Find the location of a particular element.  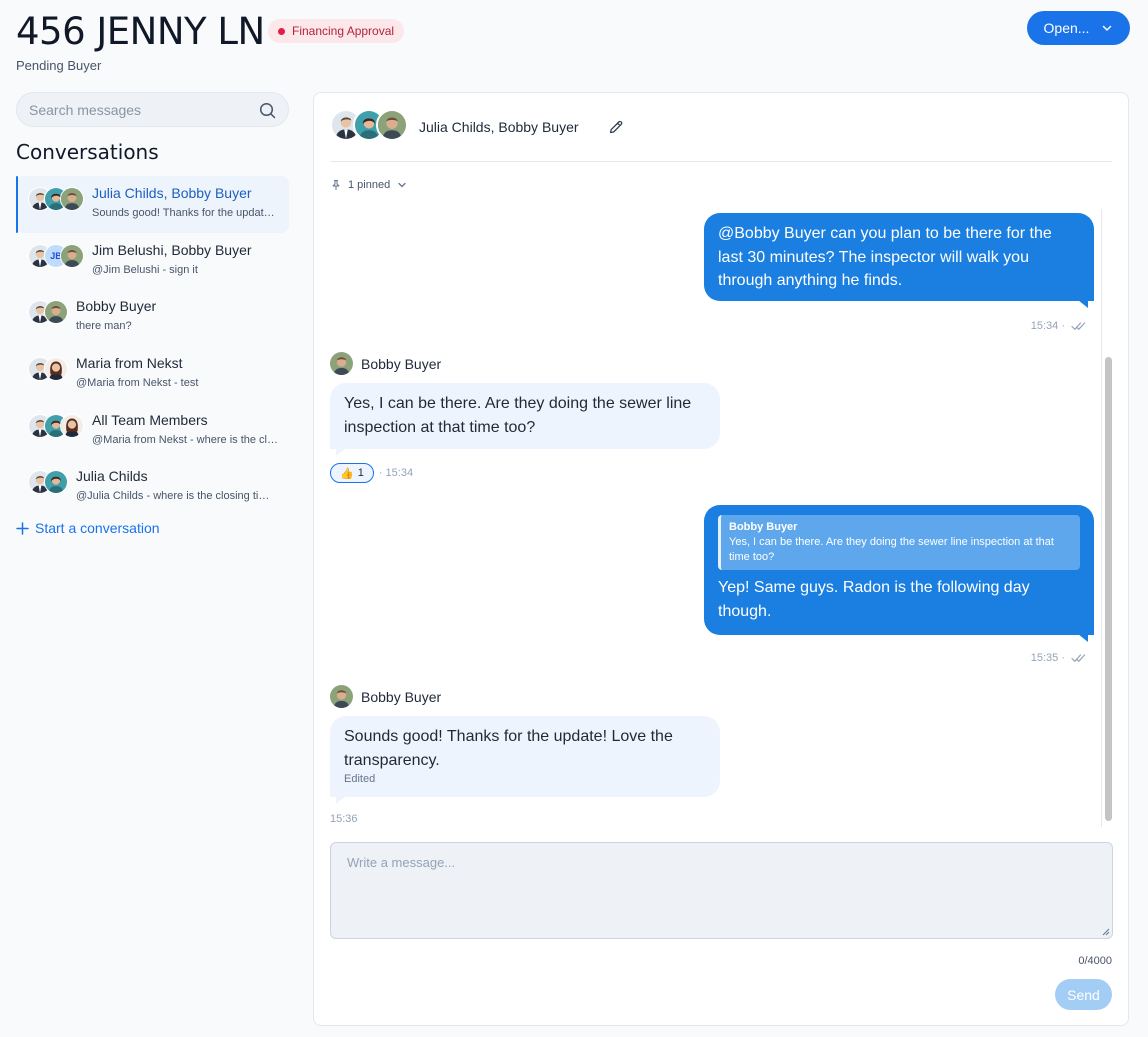

message-meta: 15:35 · is located at coordinates (1058, 658).